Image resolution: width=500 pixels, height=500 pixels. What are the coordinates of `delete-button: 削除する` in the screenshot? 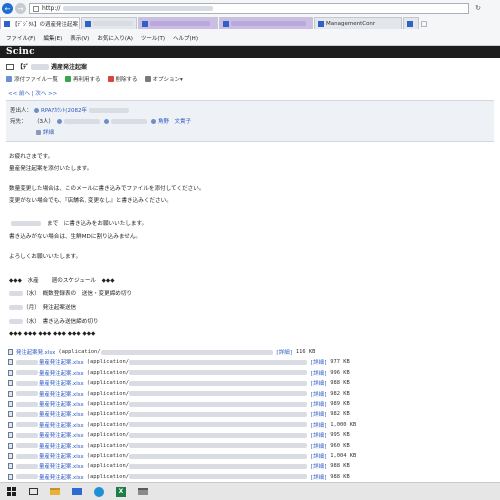 It's located at (122, 79).